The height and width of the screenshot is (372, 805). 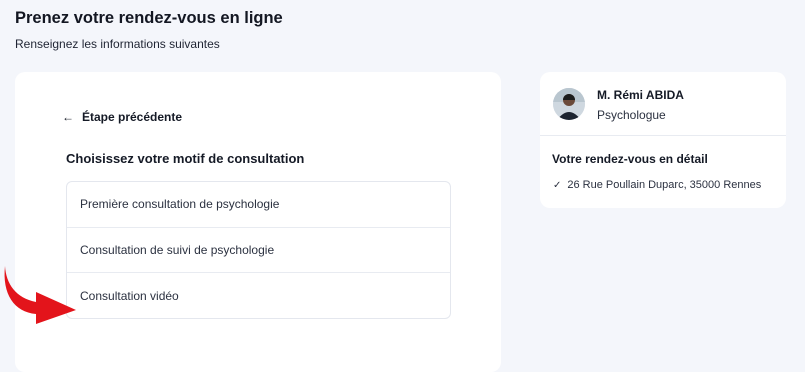 I want to click on page-subtitle: Renseignez les informations suivantes, so click(x=117, y=44).